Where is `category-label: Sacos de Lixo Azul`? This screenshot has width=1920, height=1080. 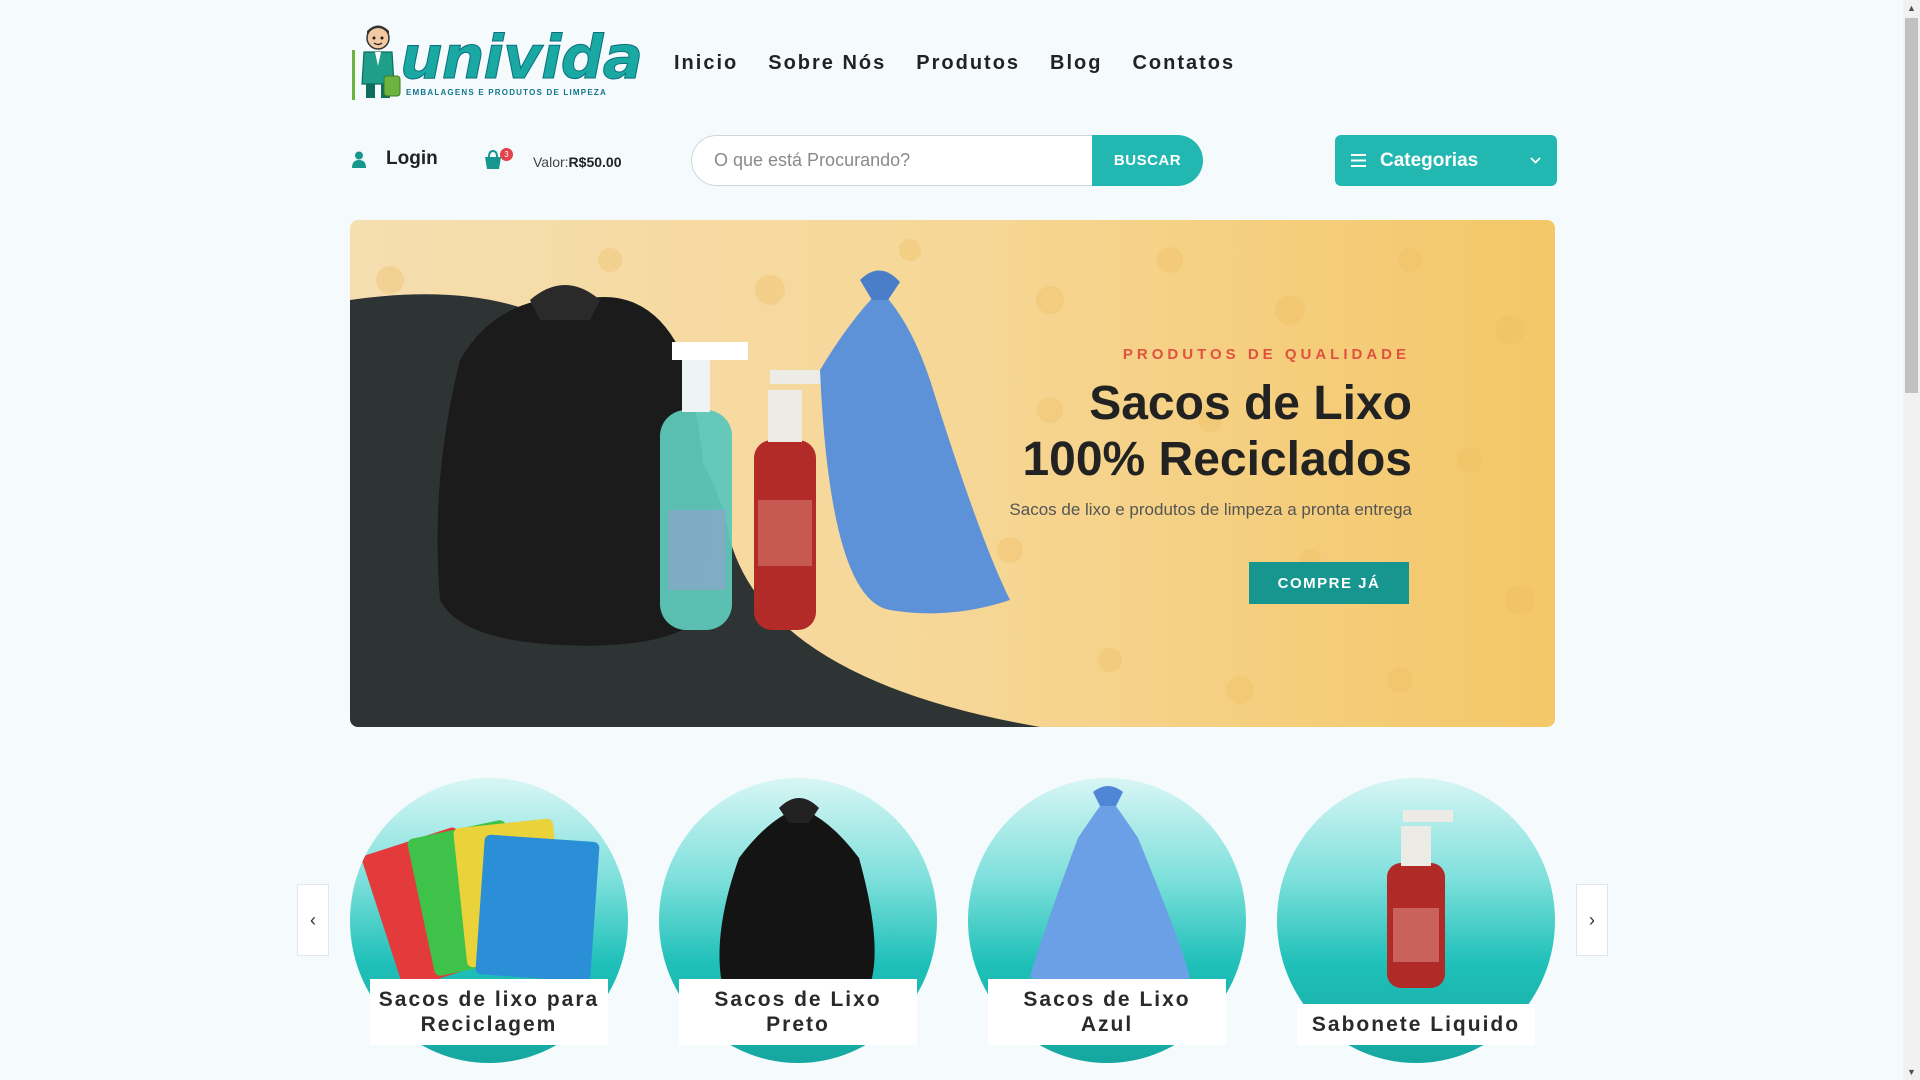
category-label: Sacos de Lixo Azul is located at coordinates (1107, 1012).